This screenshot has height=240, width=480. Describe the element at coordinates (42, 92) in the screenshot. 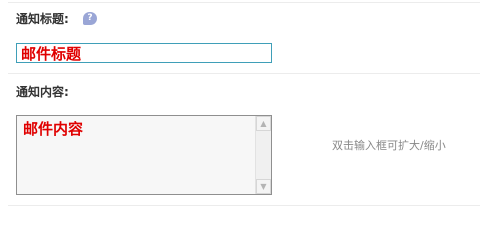

I see `notice-content-label: 通知内容:` at that location.